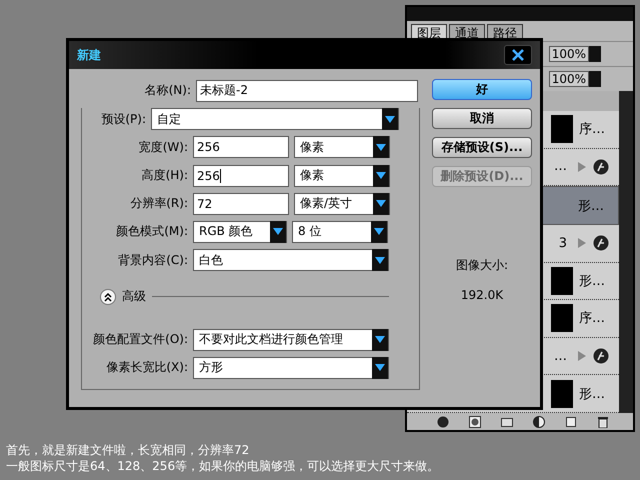  Describe the element at coordinates (482, 295) in the screenshot. I see `image-size-value: 192.0K` at that location.